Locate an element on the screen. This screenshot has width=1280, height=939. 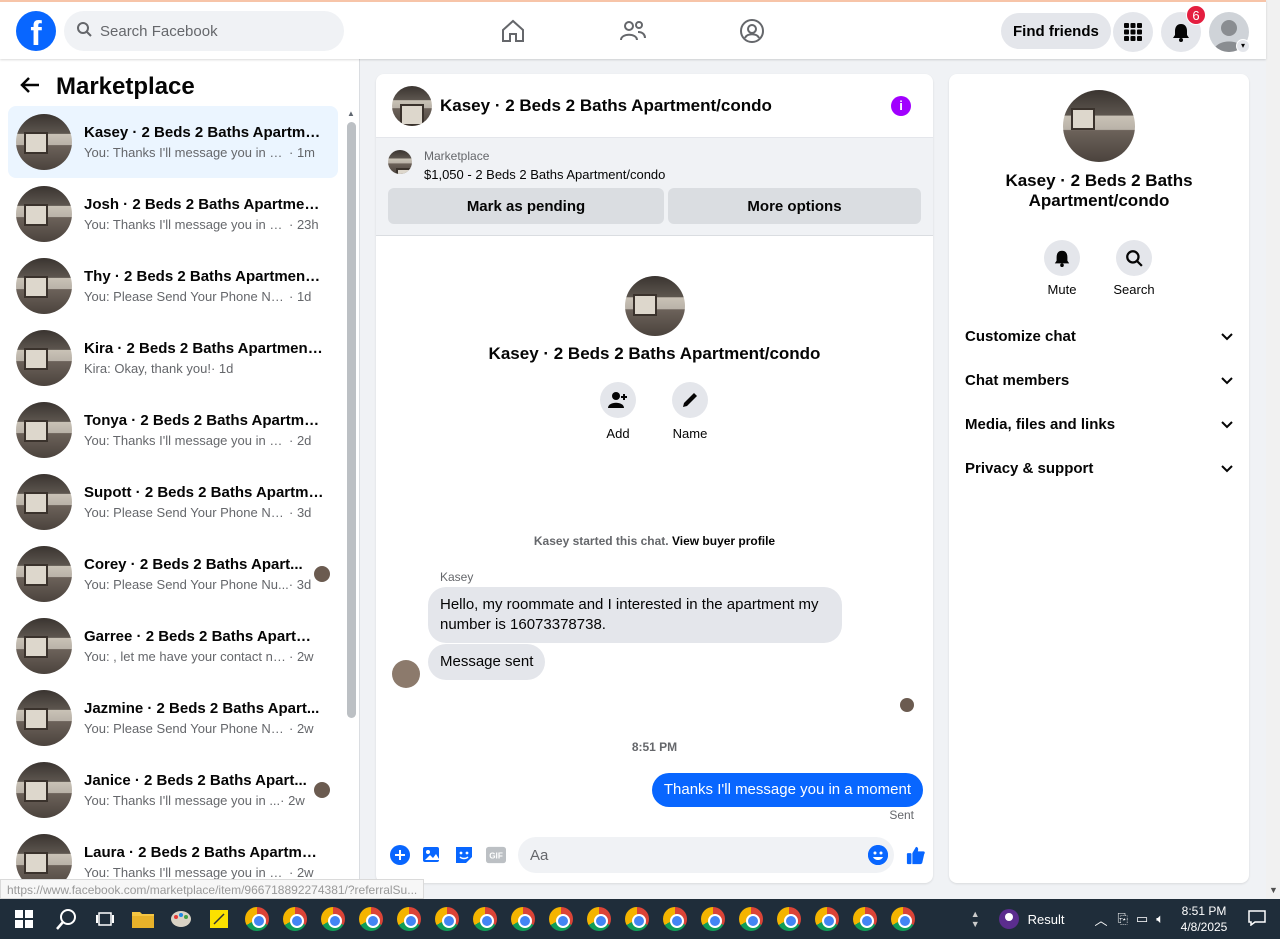
windows-start-icon is located at coordinates (24, 919).